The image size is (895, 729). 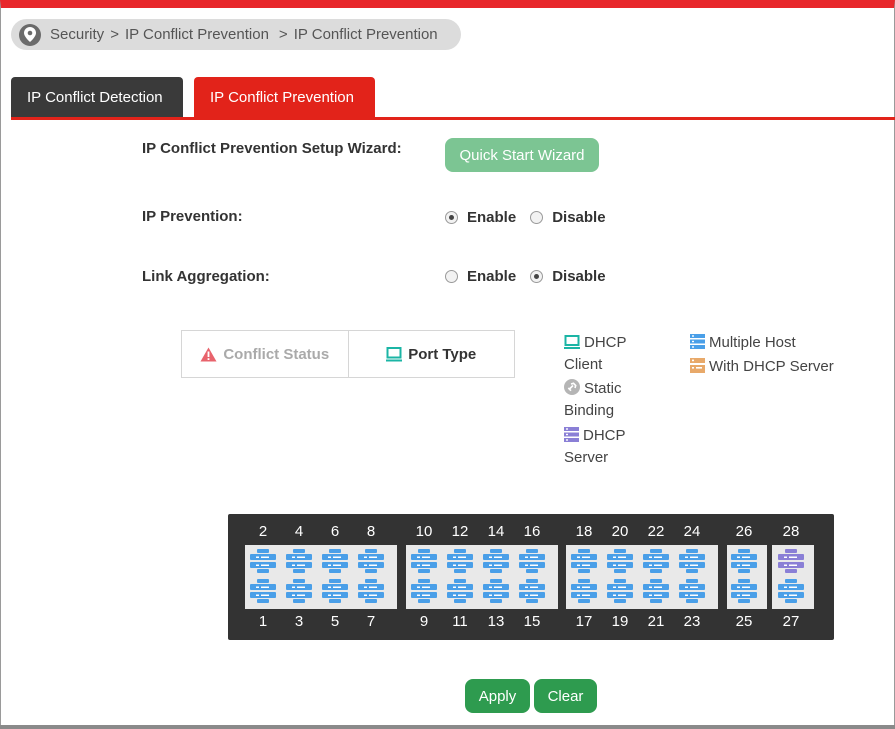 What do you see at coordinates (583, 364) in the screenshot?
I see `legend-dhcp-client-line2: Client` at bounding box center [583, 364].